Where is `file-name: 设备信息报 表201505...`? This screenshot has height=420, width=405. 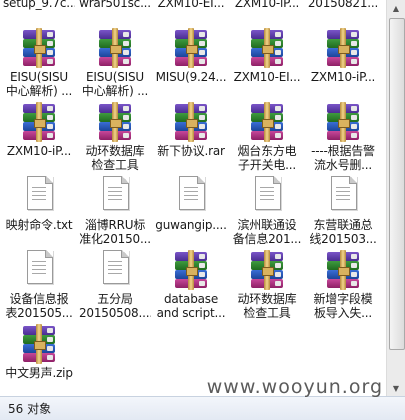
file-name: 设备信息报 表201505... is located at coordinates (39, 306).